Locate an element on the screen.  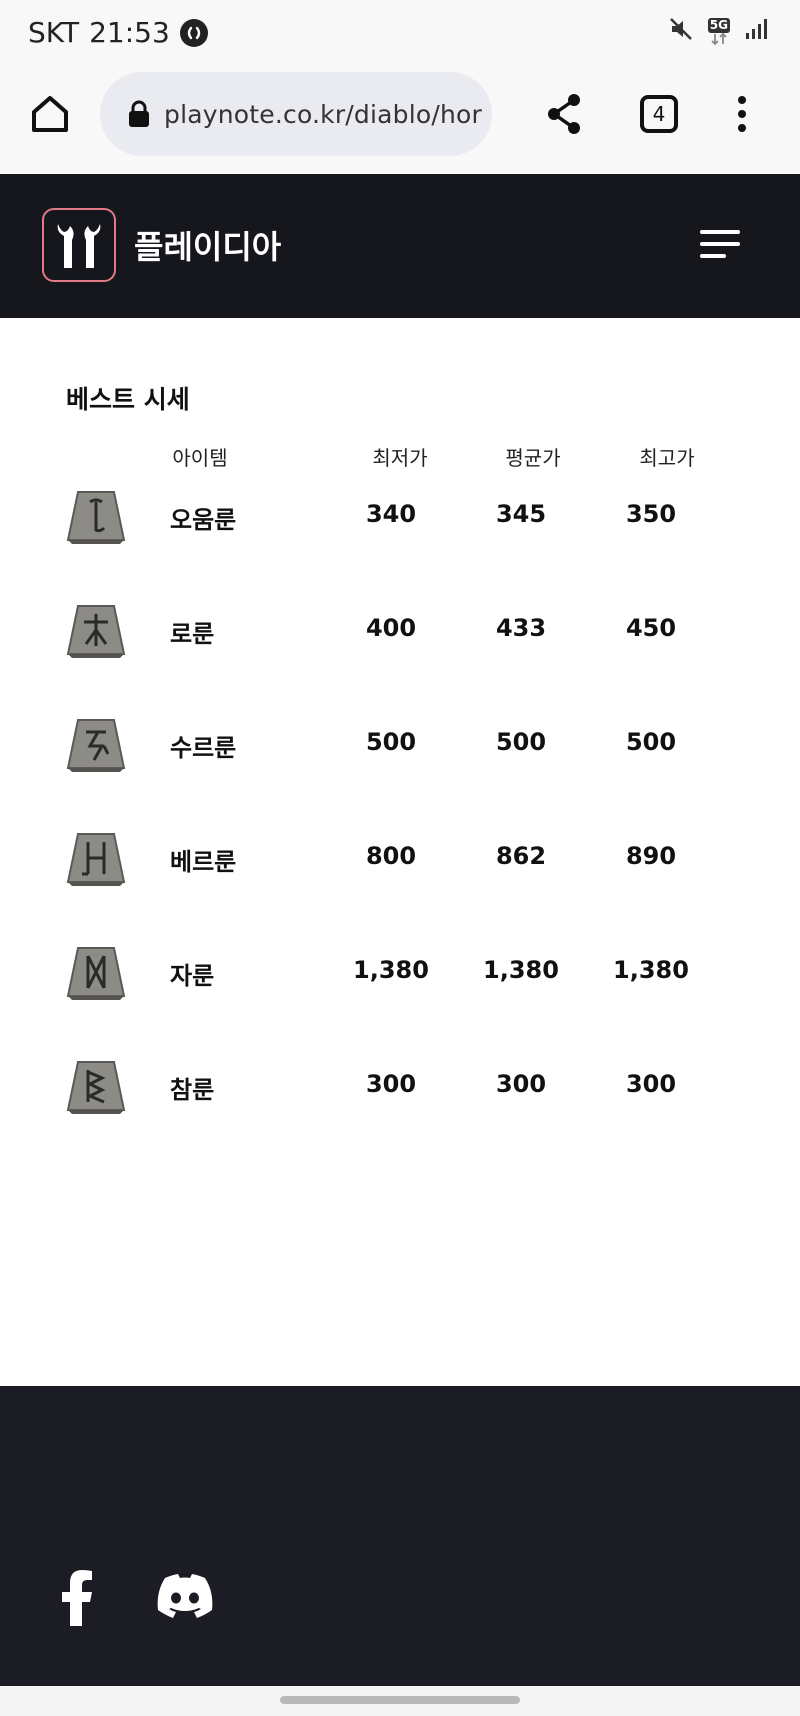
rune-jah-icon is located at coordinates (96, 973).